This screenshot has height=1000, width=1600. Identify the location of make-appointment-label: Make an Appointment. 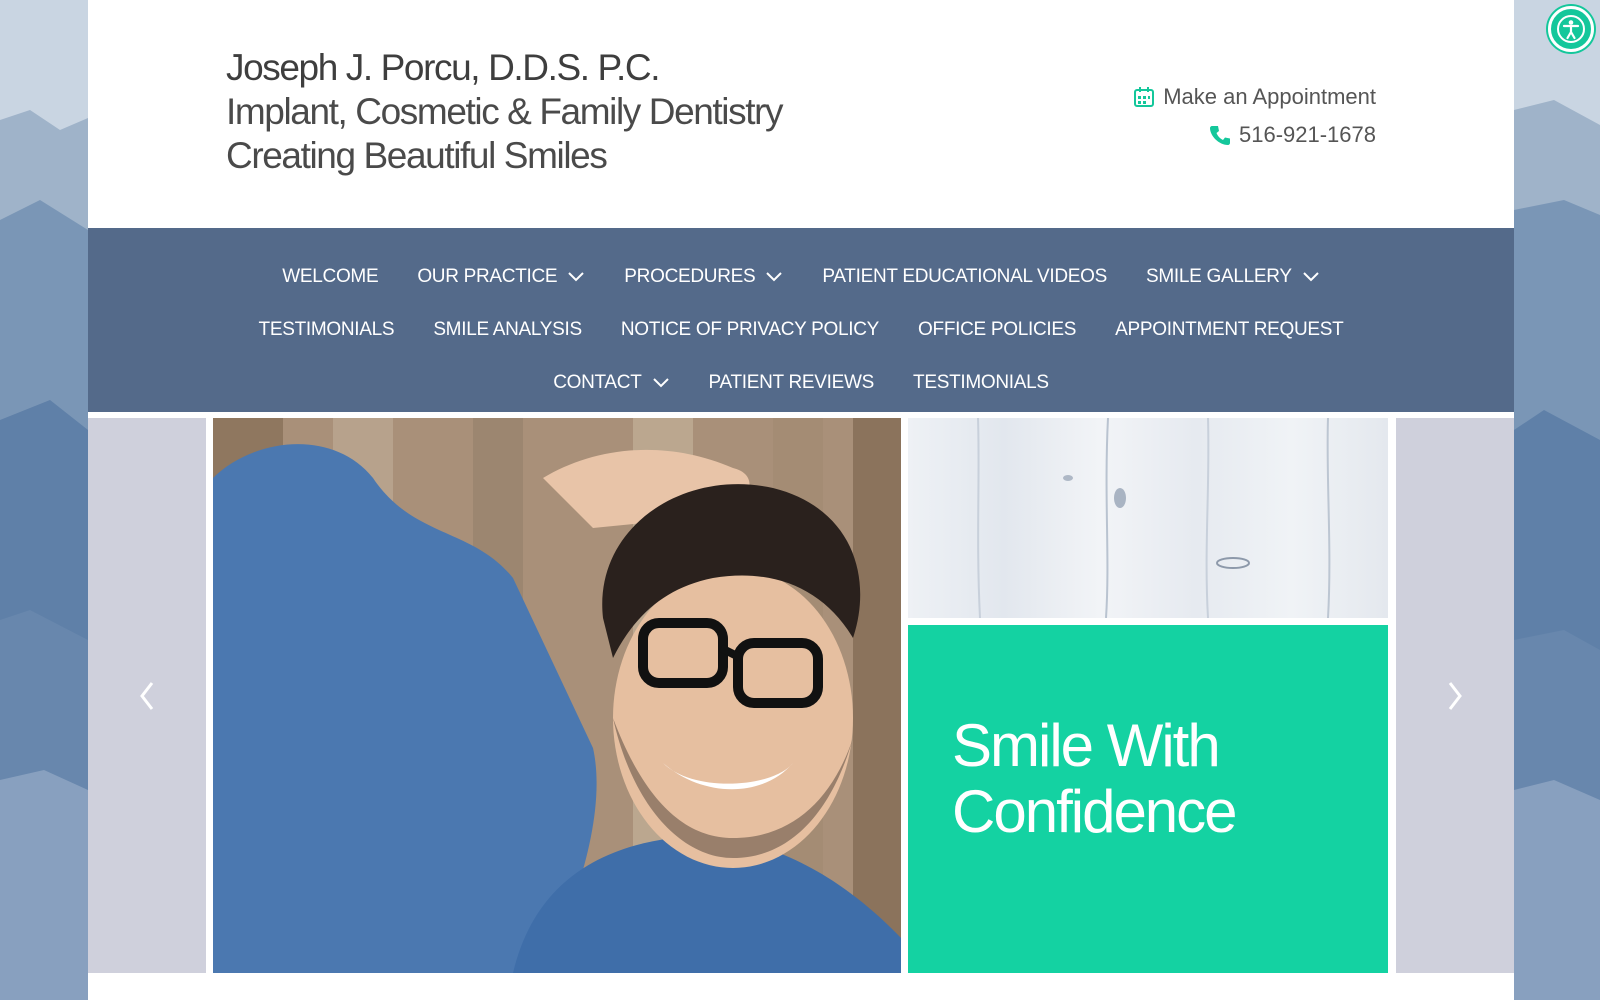
(1269, 97).